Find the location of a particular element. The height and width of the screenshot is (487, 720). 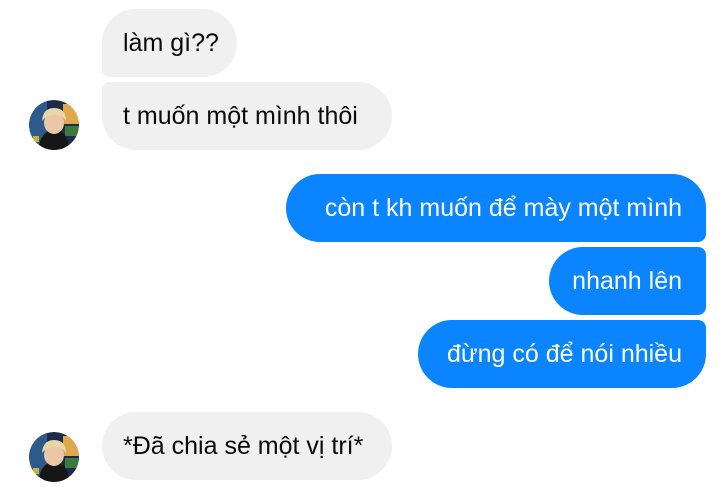

message-text: làm gì?? is located at coordinates (171, 42).